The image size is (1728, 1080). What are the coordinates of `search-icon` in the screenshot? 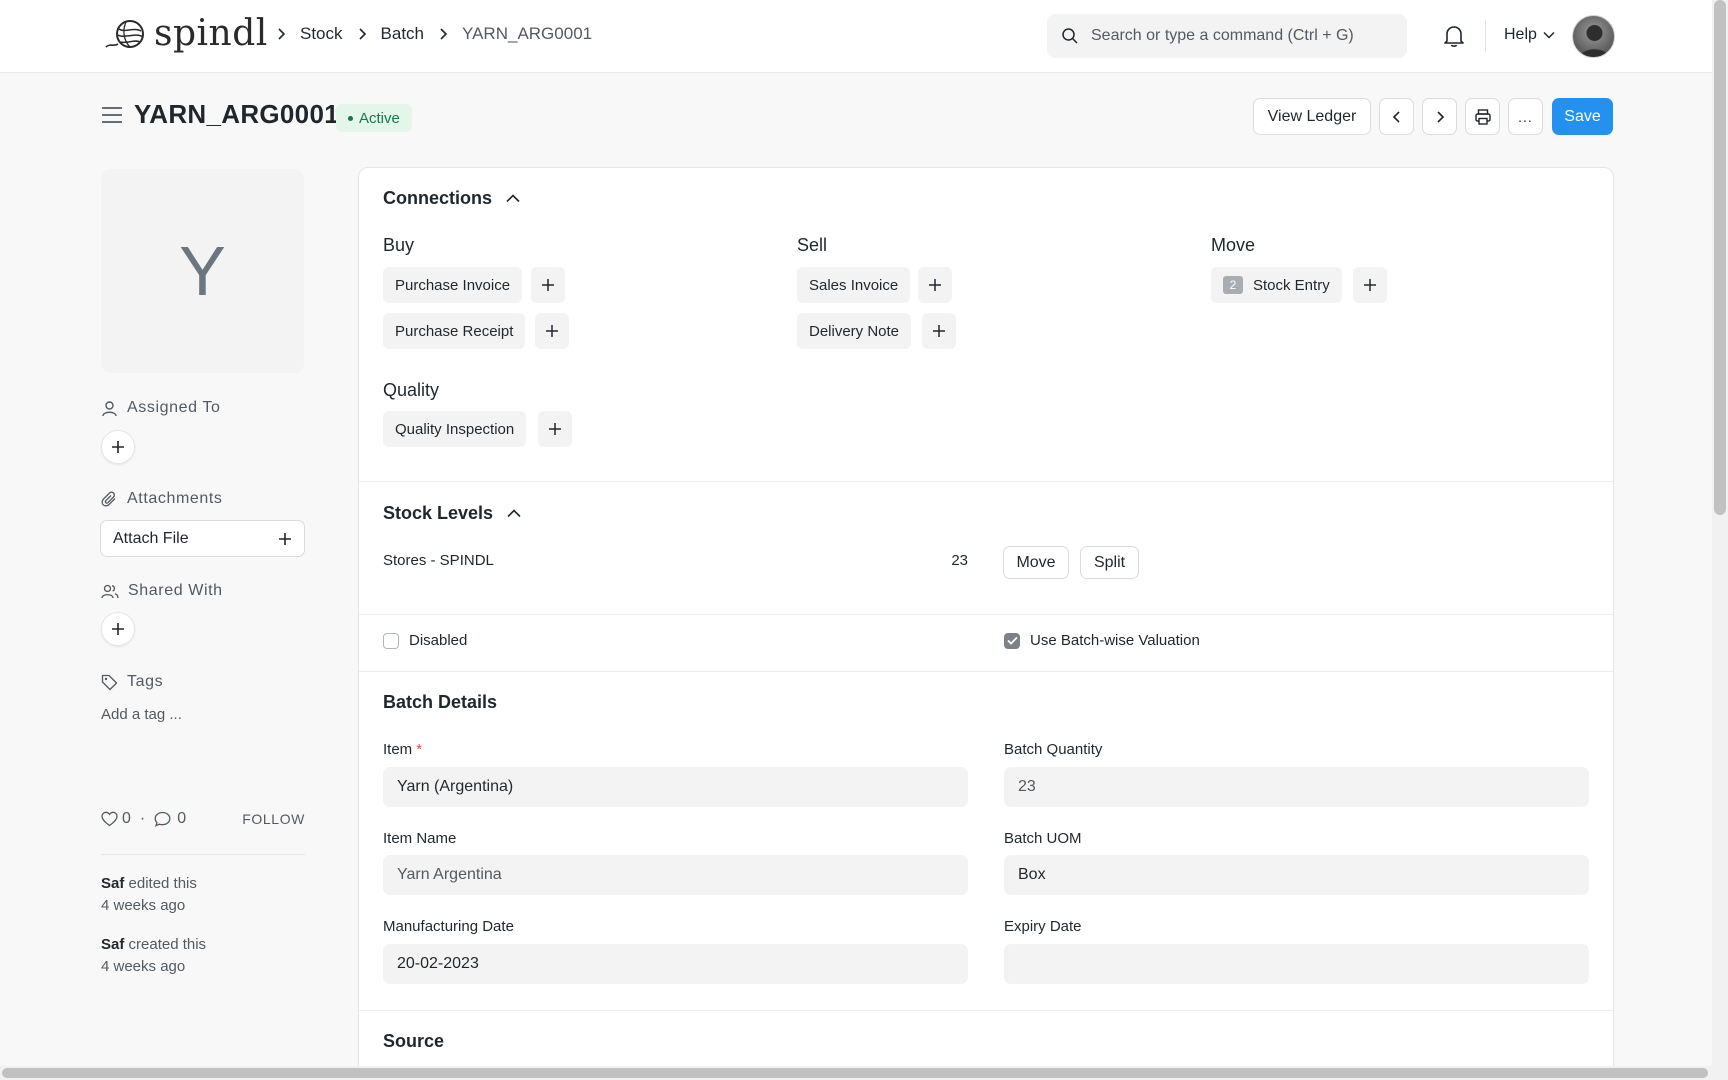 It's located at (1070, 36).